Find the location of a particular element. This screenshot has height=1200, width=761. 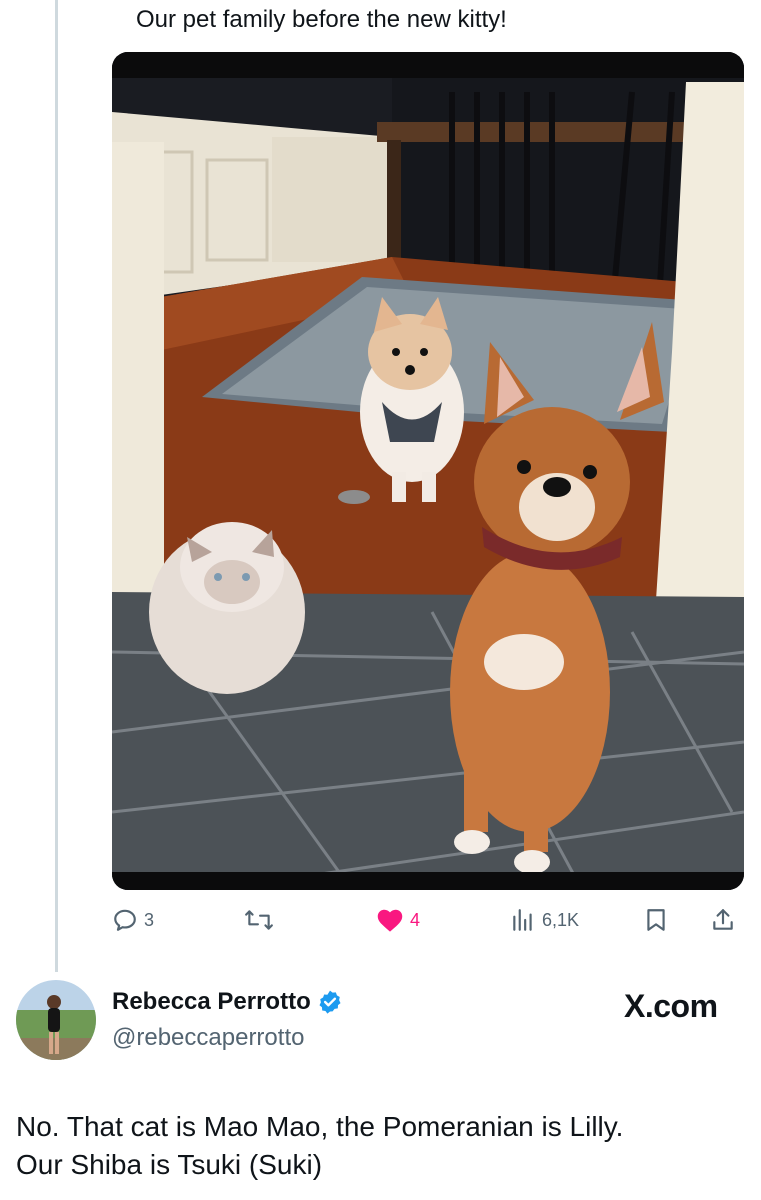

views-button: 6,1K is located at coordinates (544, 920).